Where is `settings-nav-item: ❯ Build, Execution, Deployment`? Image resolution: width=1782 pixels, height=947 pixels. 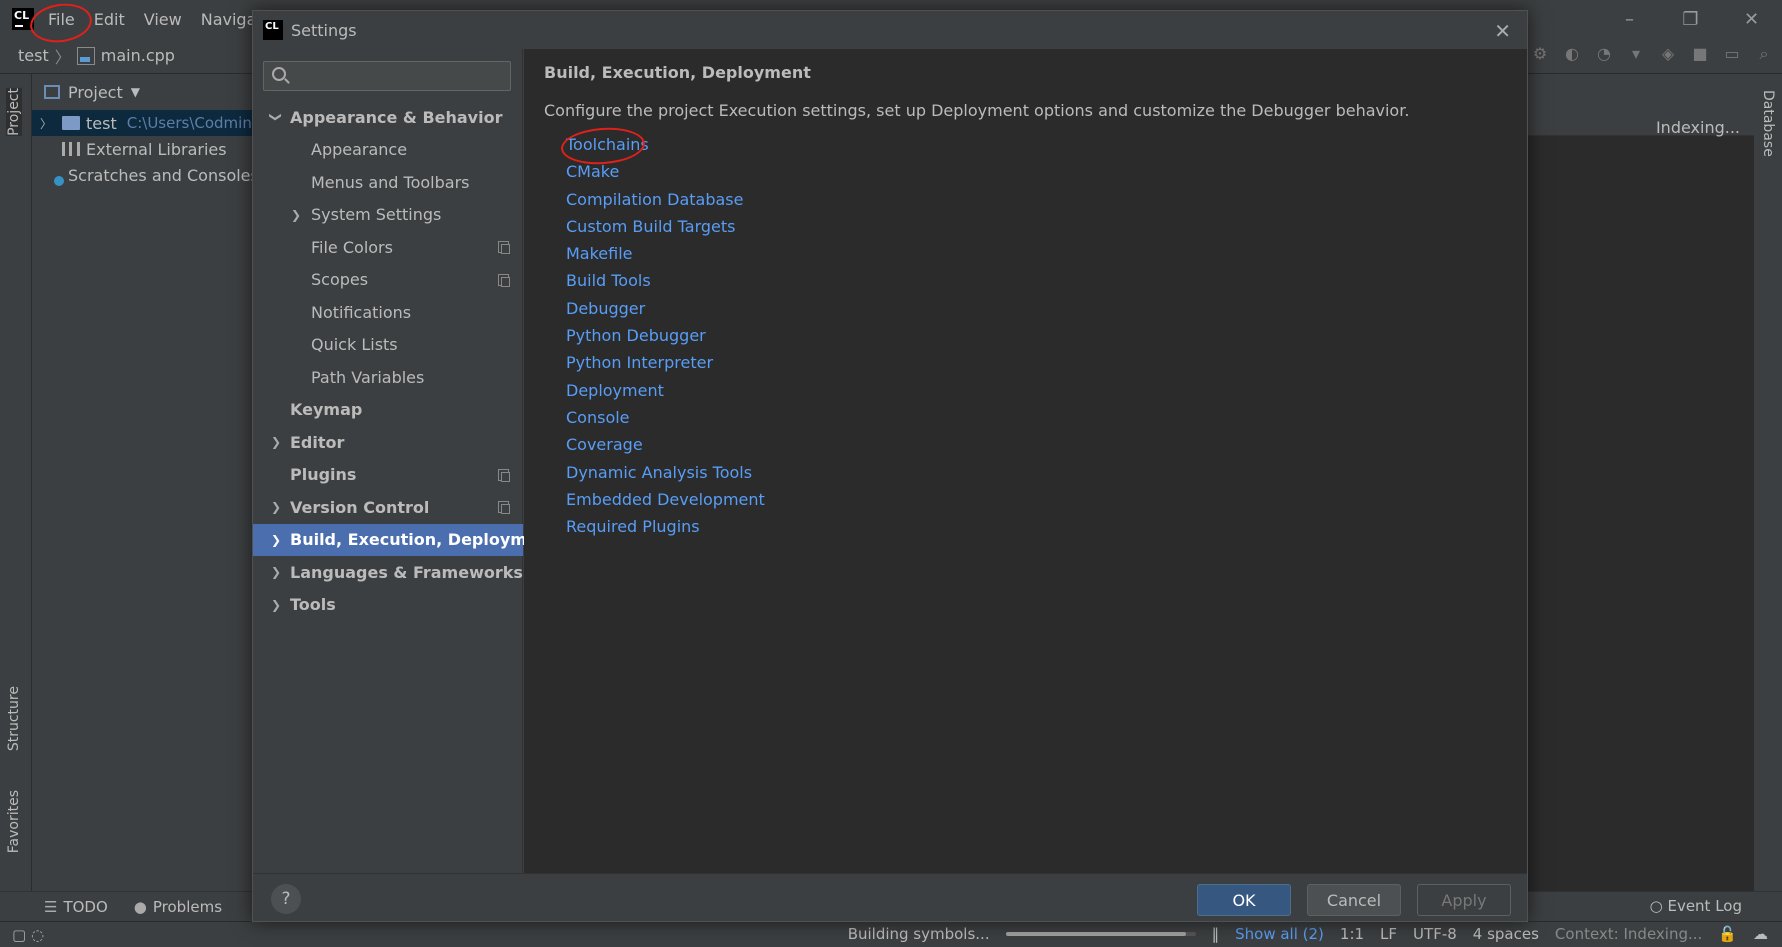 settings-nav-item: ❯ Build, Execution, Deployment is located at coordinates (405, 539).